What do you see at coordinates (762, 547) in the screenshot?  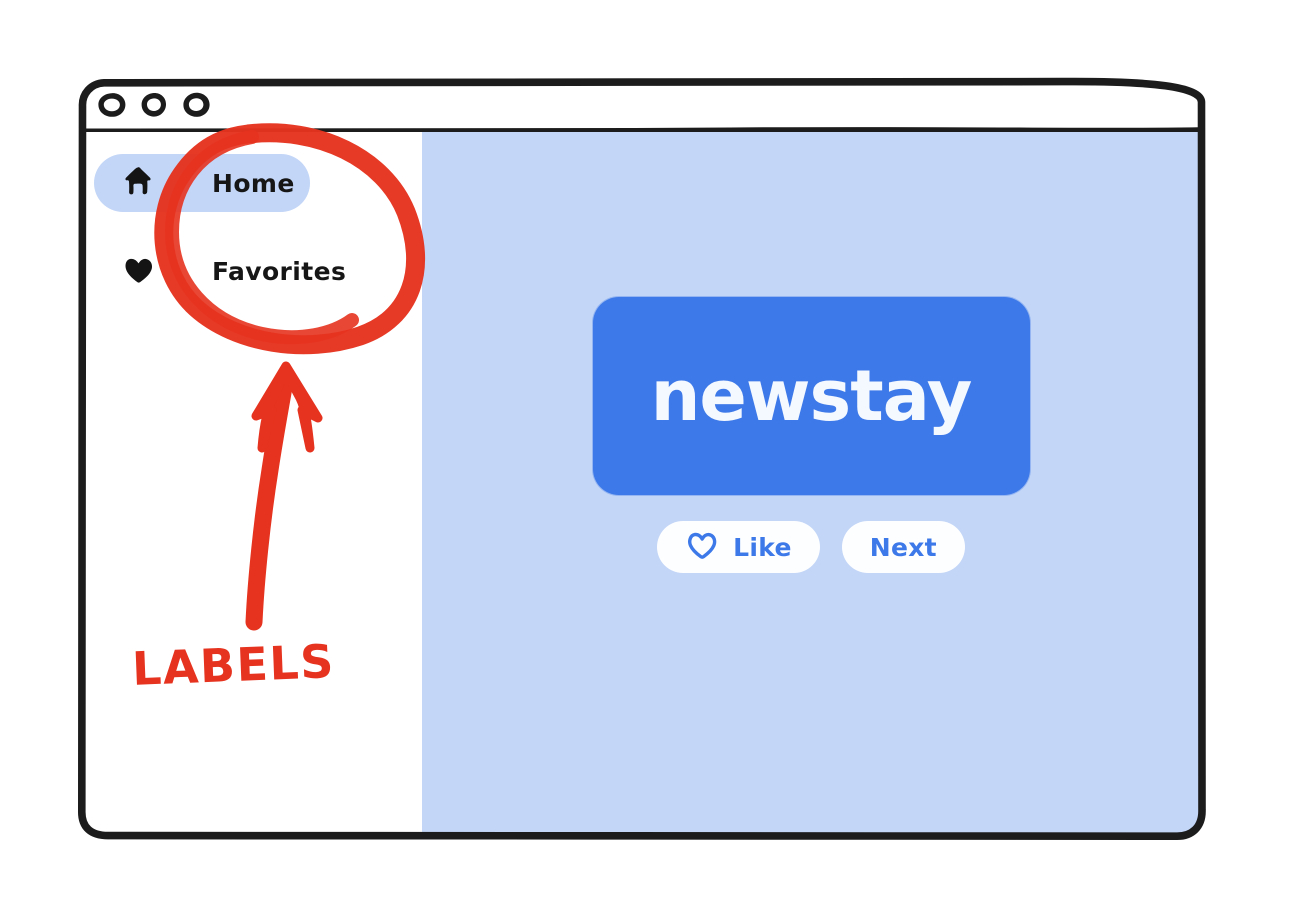 I see `like-button-label: Like` at bounding box center [762, 547].